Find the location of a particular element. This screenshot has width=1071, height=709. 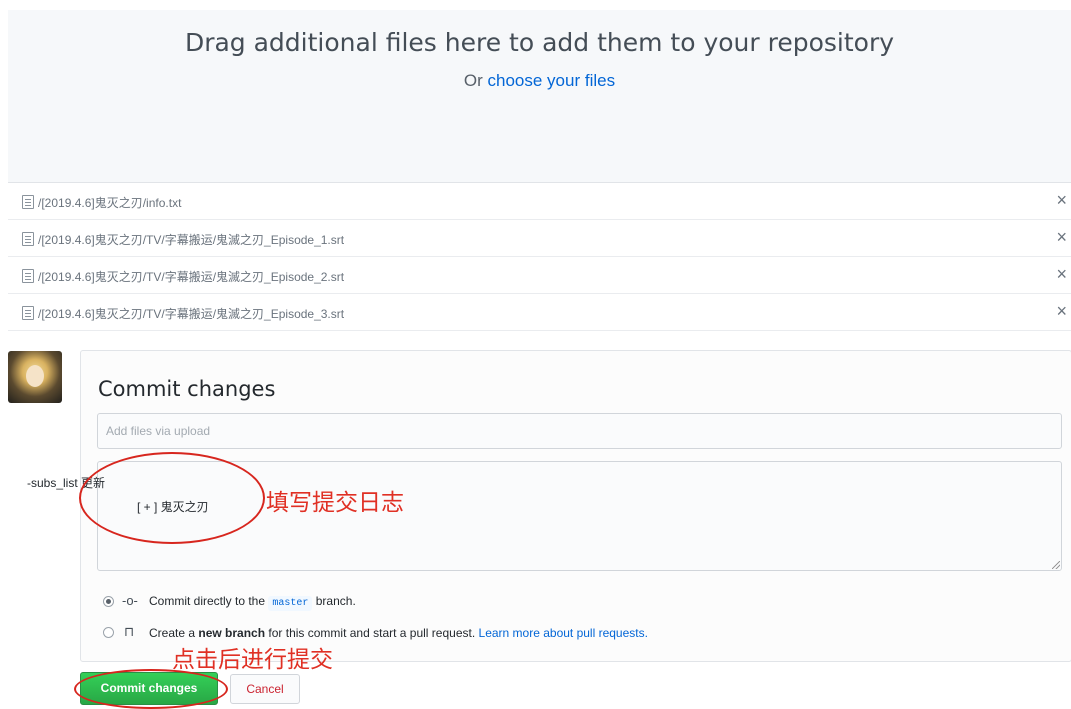

textarea-resize-handle is located at coordinates (1056, 565).